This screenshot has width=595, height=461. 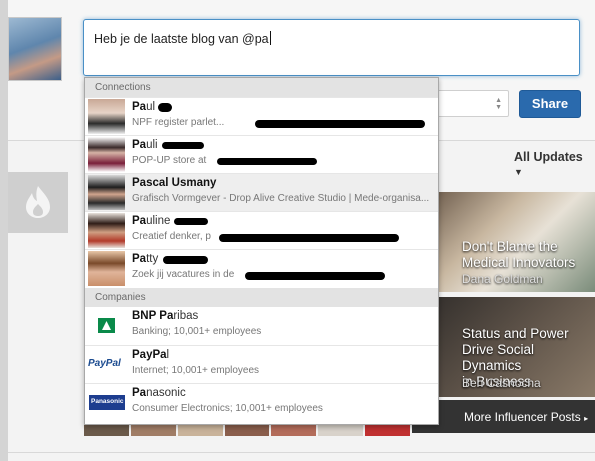 What do you see at coordinates (501, 383) in the screenshot?
I see `influencer-post-author: Ben Casnocha` at bounding box center [501, 383].